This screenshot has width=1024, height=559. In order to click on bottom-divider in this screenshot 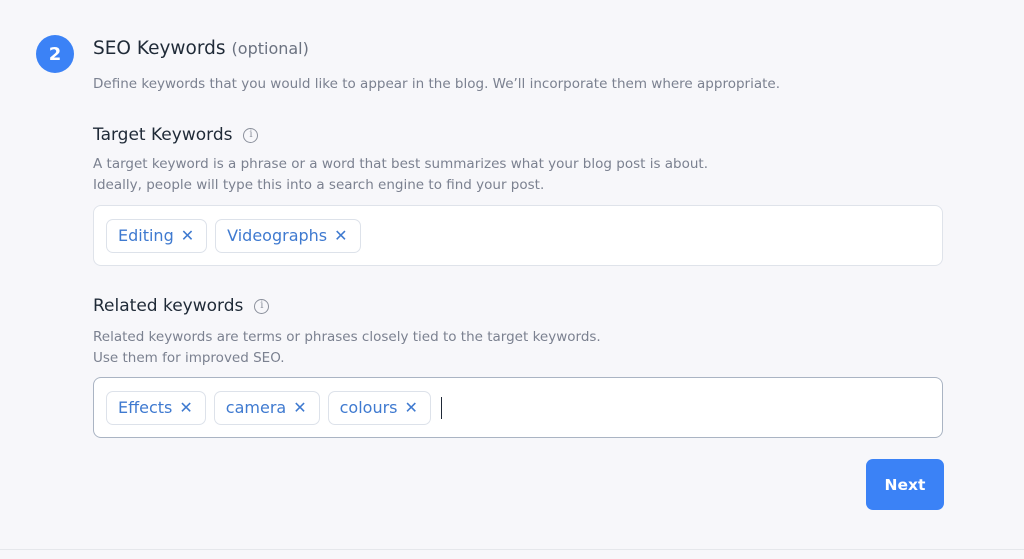, I will do `click(512, 549)`.